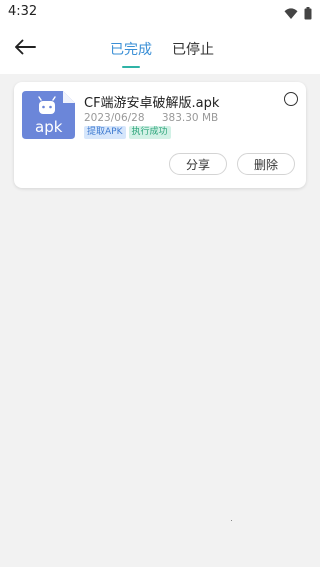 Image resolution: width=320 pixels, height=567 pixels. I want to click on back-arrow-icon, so click(25, 49).